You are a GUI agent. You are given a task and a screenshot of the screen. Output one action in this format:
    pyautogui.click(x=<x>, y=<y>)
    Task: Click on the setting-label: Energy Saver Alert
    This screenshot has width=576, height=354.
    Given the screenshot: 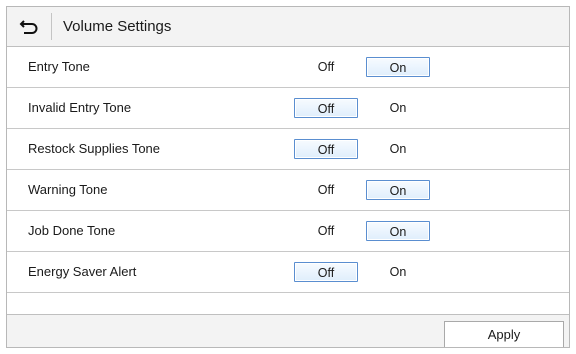 What is the action you would take?
    pyautogui.click(x=82, y=271)
    